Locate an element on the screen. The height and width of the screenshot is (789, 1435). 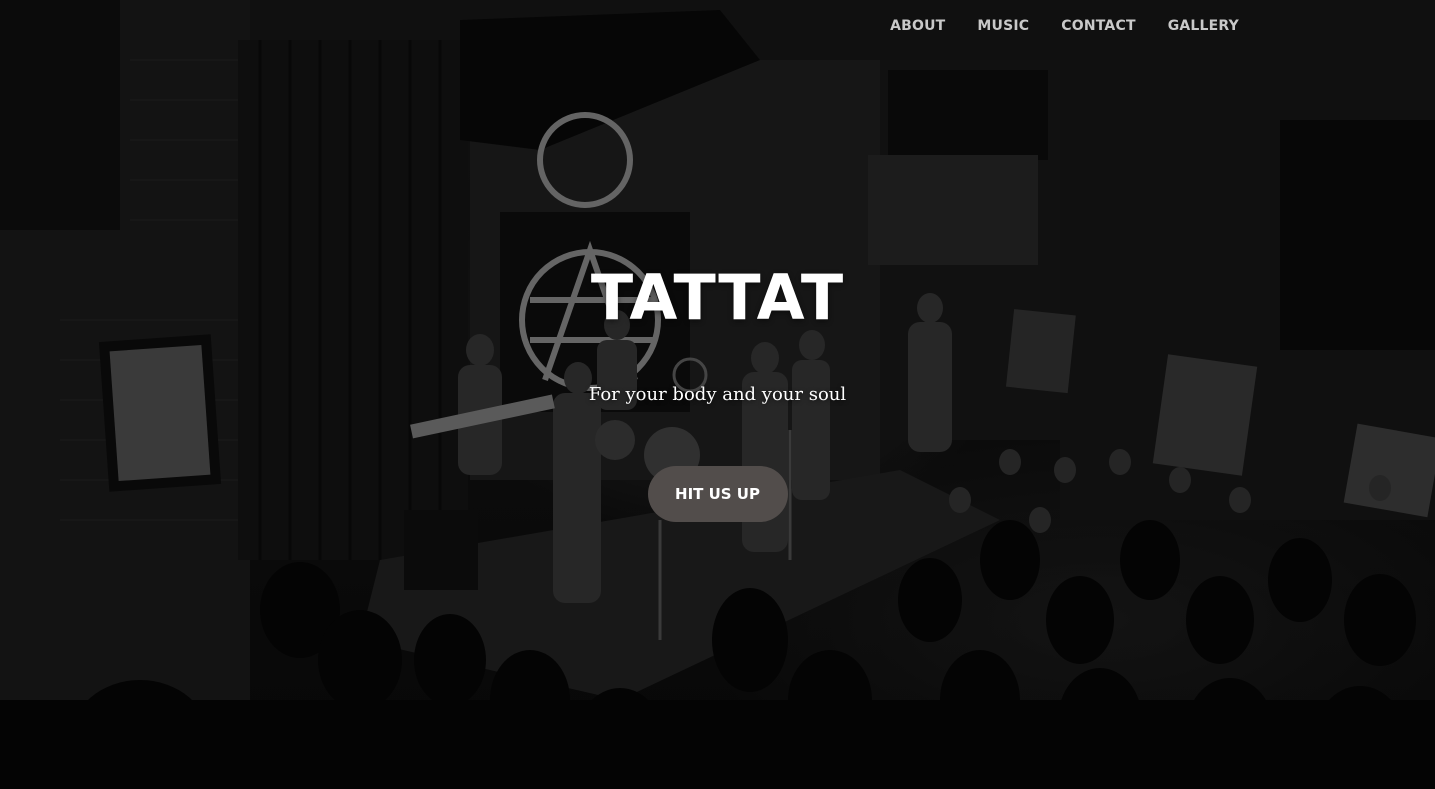
nav-link-contact: CONTACT is located at coordinates (1098, 26).